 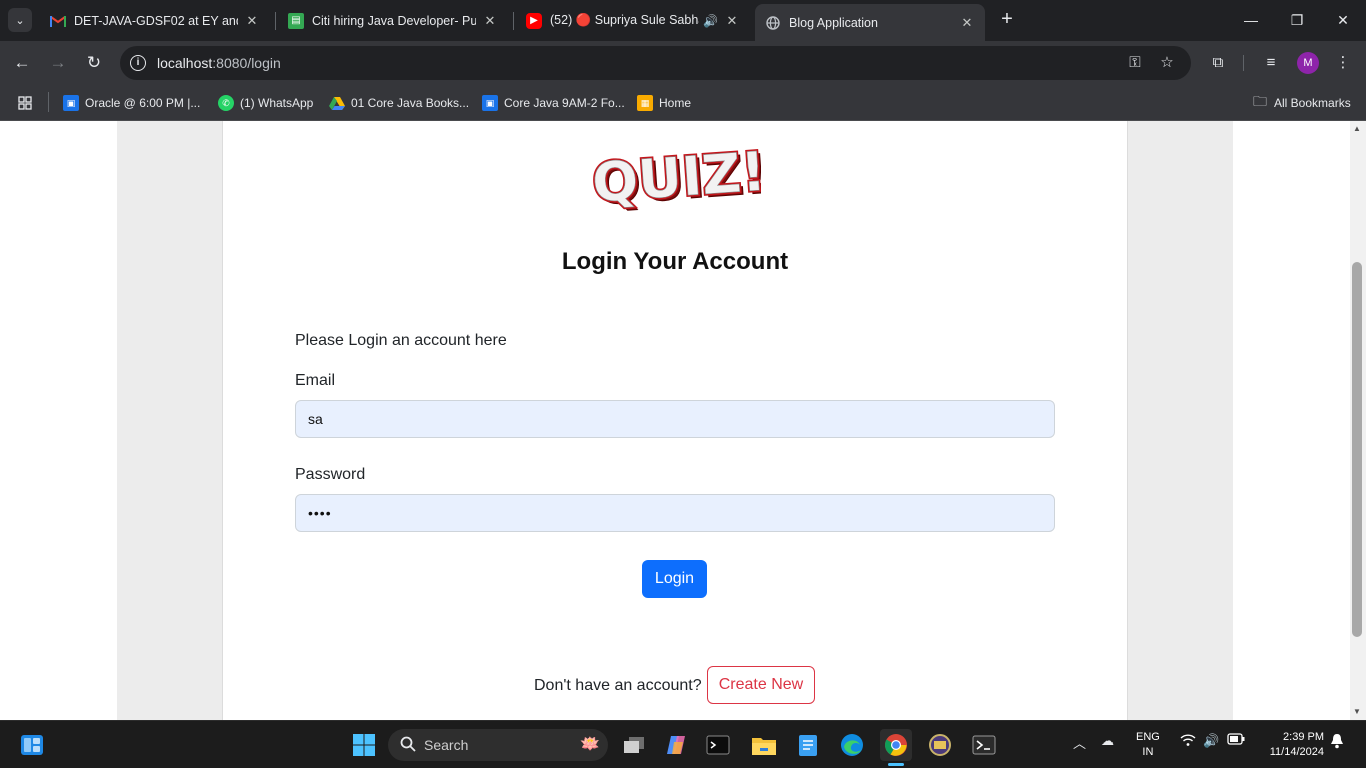 I want to click on taskbar-search: Search 🪷, so click(x=498, y=745).